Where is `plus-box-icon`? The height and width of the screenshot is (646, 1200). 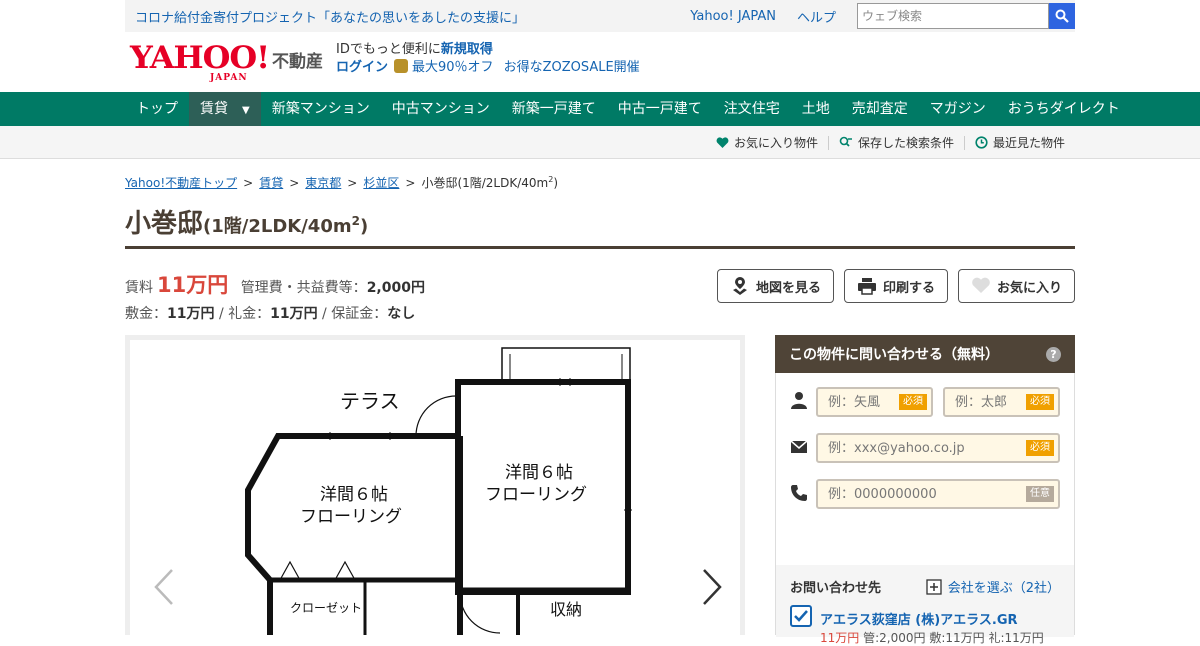 plus-box-icon is located at coordinates (934, 586).